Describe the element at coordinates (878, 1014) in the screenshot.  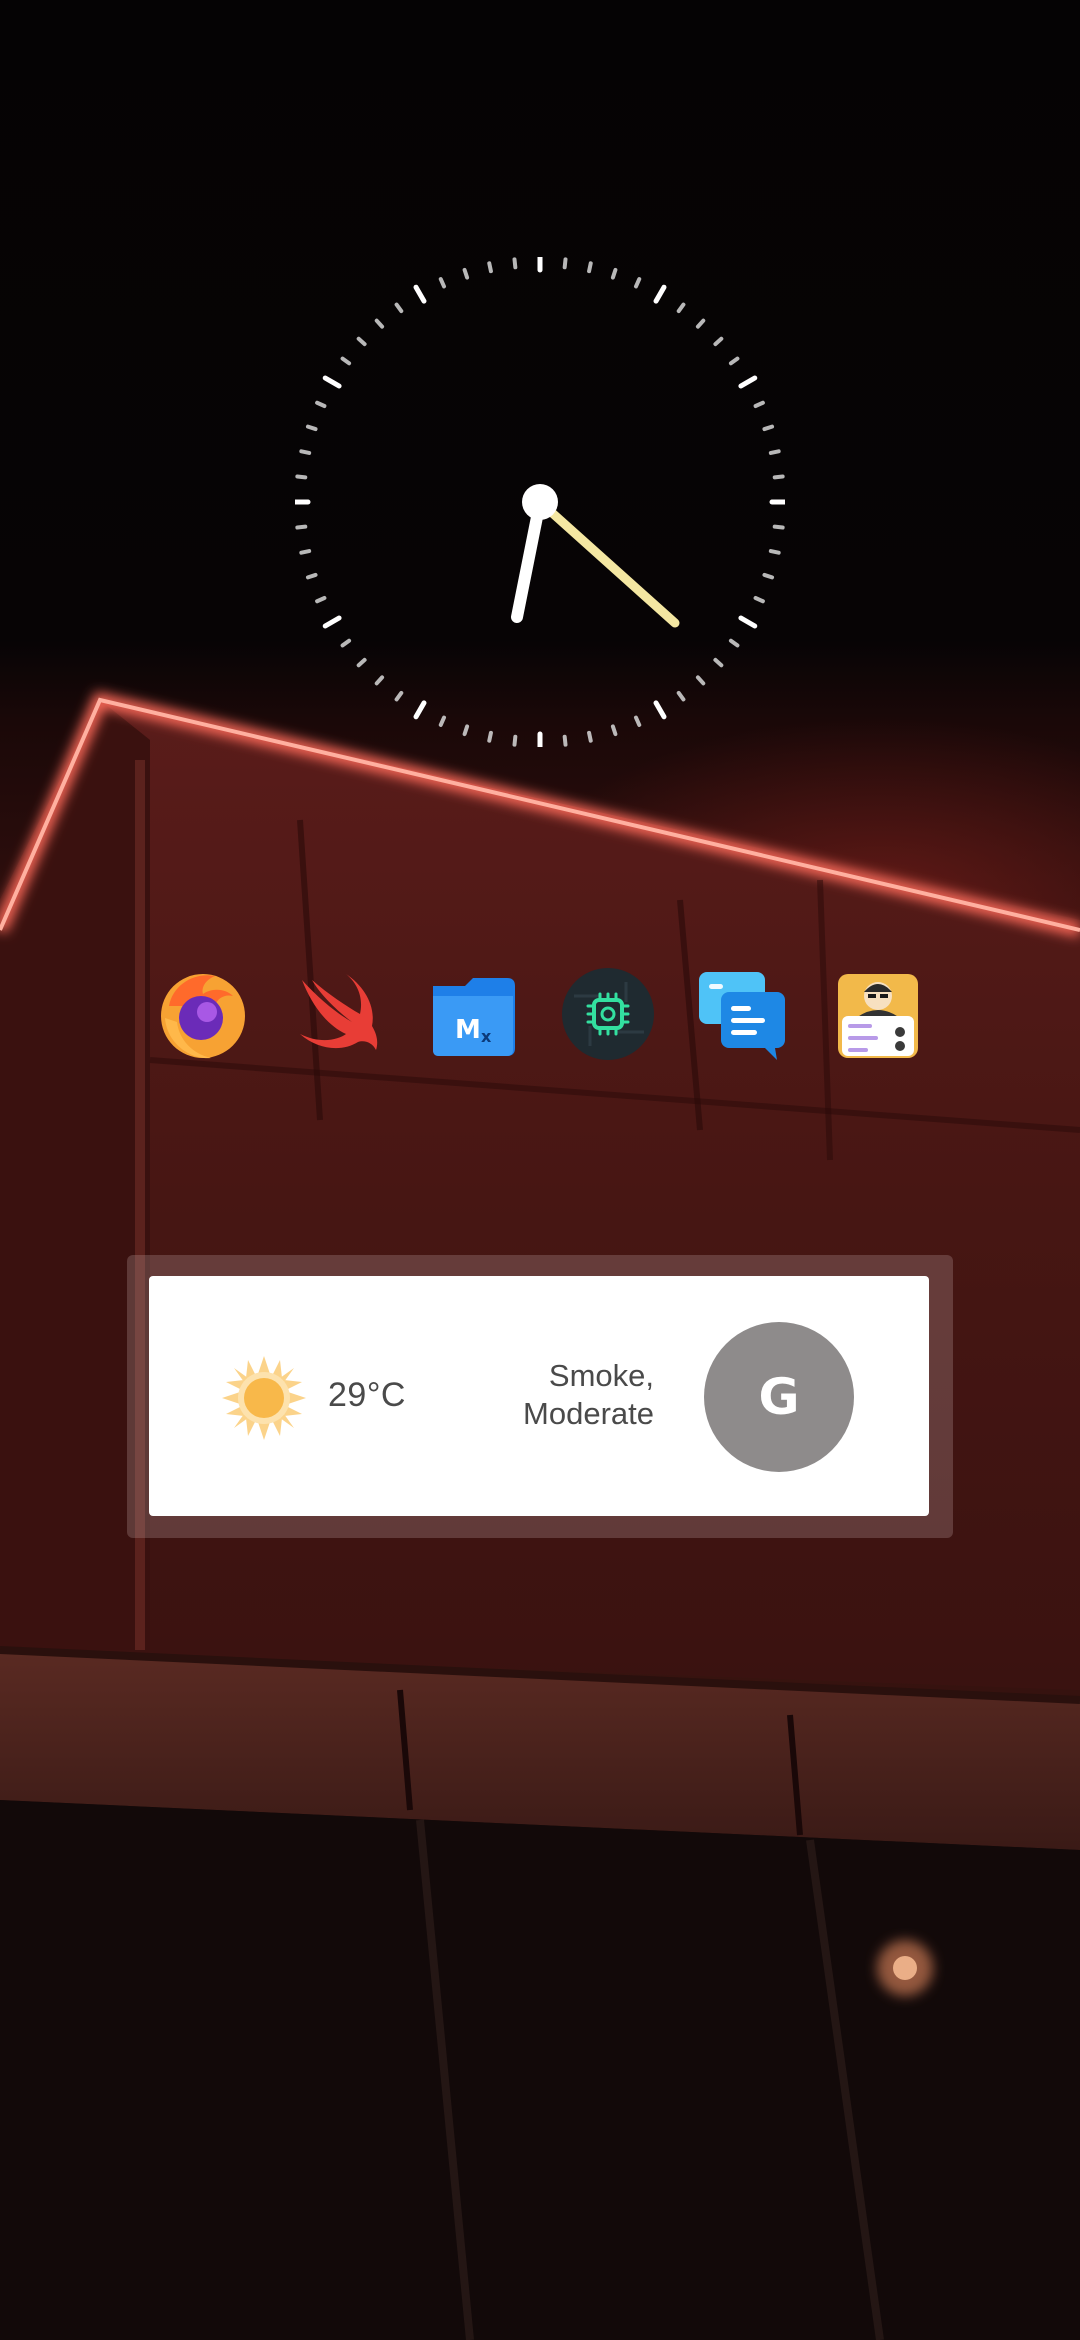
I see `profile-checklist-icon` at that location.